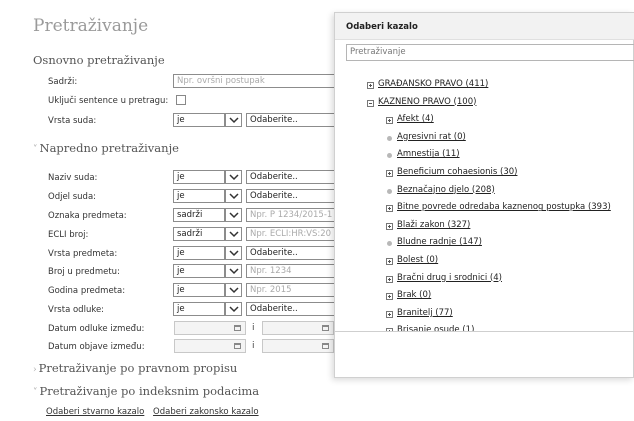  Describe the element at coordinates (414, 295) in the screenshot. I see `tree-node: Brak (0)` at that location.